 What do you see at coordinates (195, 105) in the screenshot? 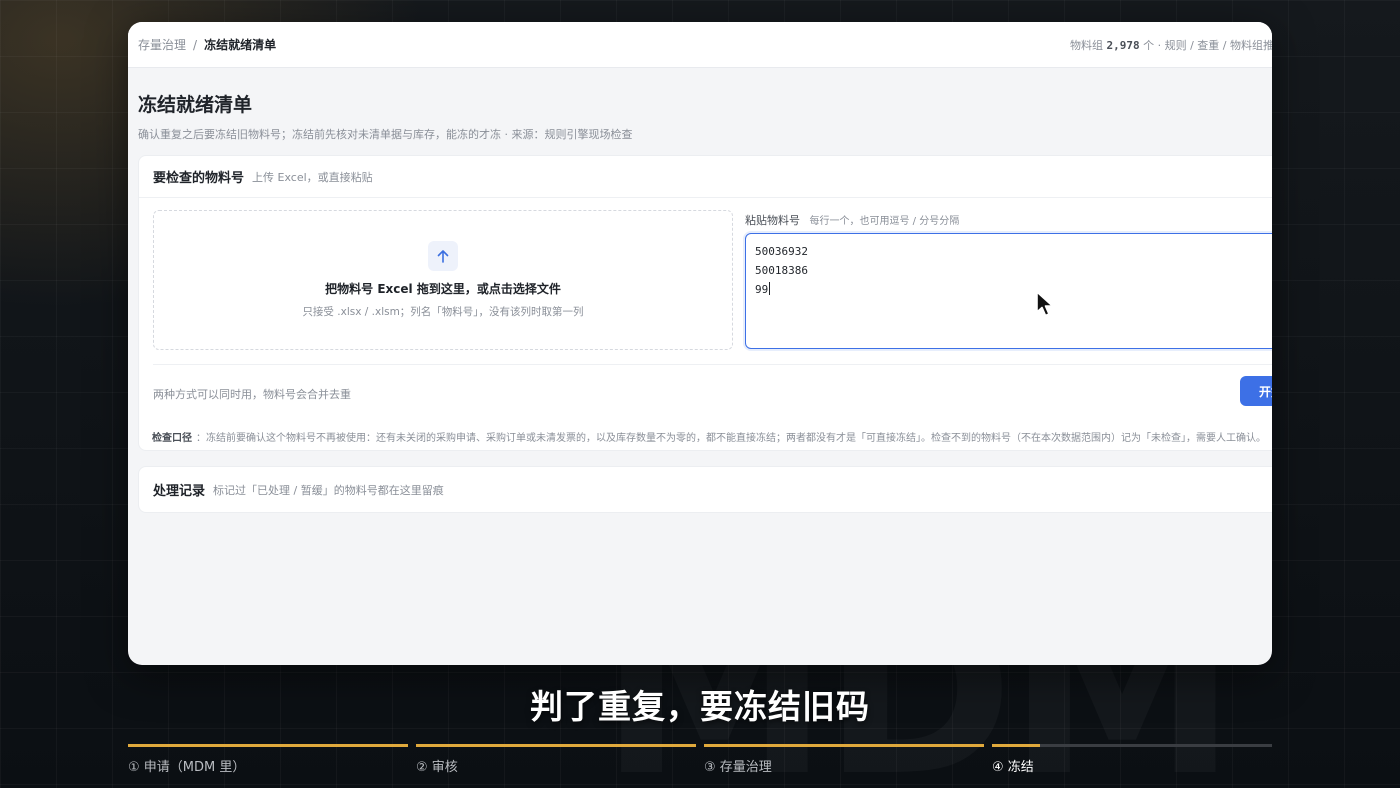
I see `page-title: 冻结就绪清单` at bounding box center [195, 105].